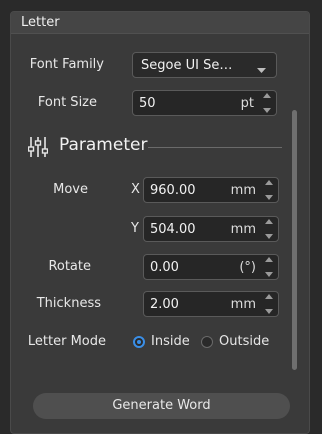 This screenshot has height=434, width=322. What do you see at coordinates (164, 267) in the screenshot?
I see `rotate-value: 0.00` at bounding box center [164, 267].